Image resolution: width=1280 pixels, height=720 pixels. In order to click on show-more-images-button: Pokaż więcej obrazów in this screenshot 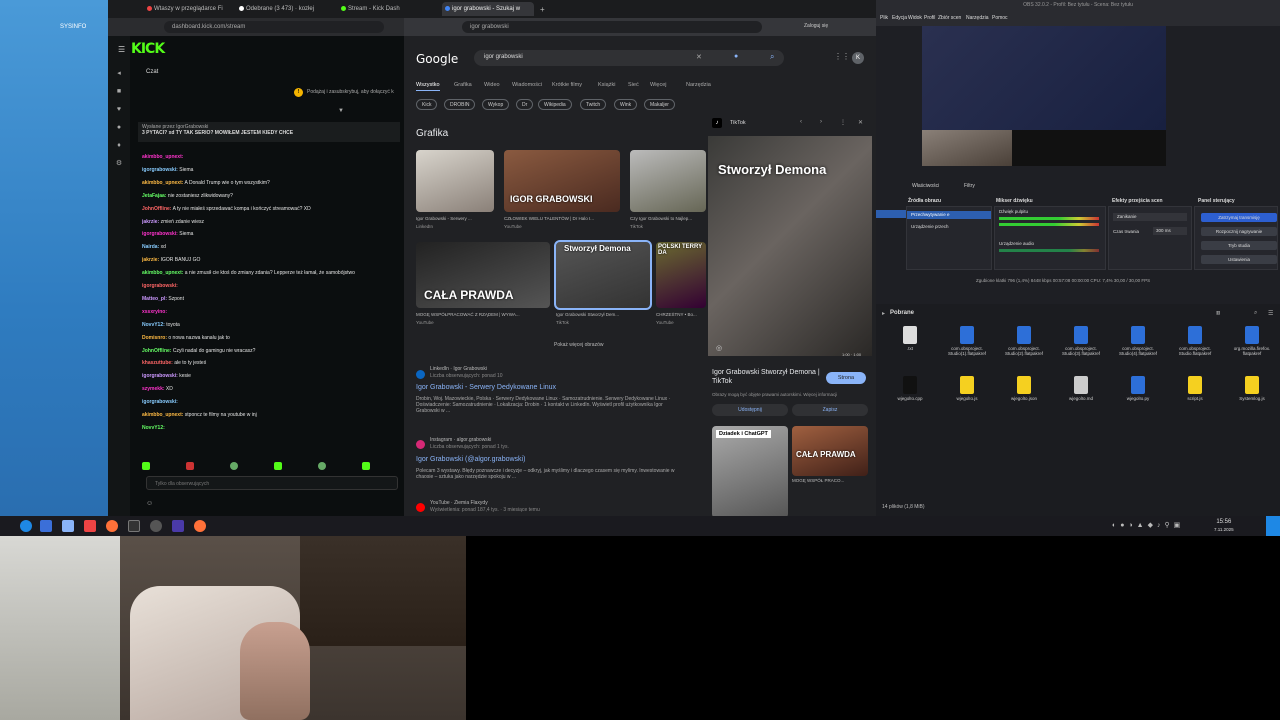, I will do `click(578, 345)`.